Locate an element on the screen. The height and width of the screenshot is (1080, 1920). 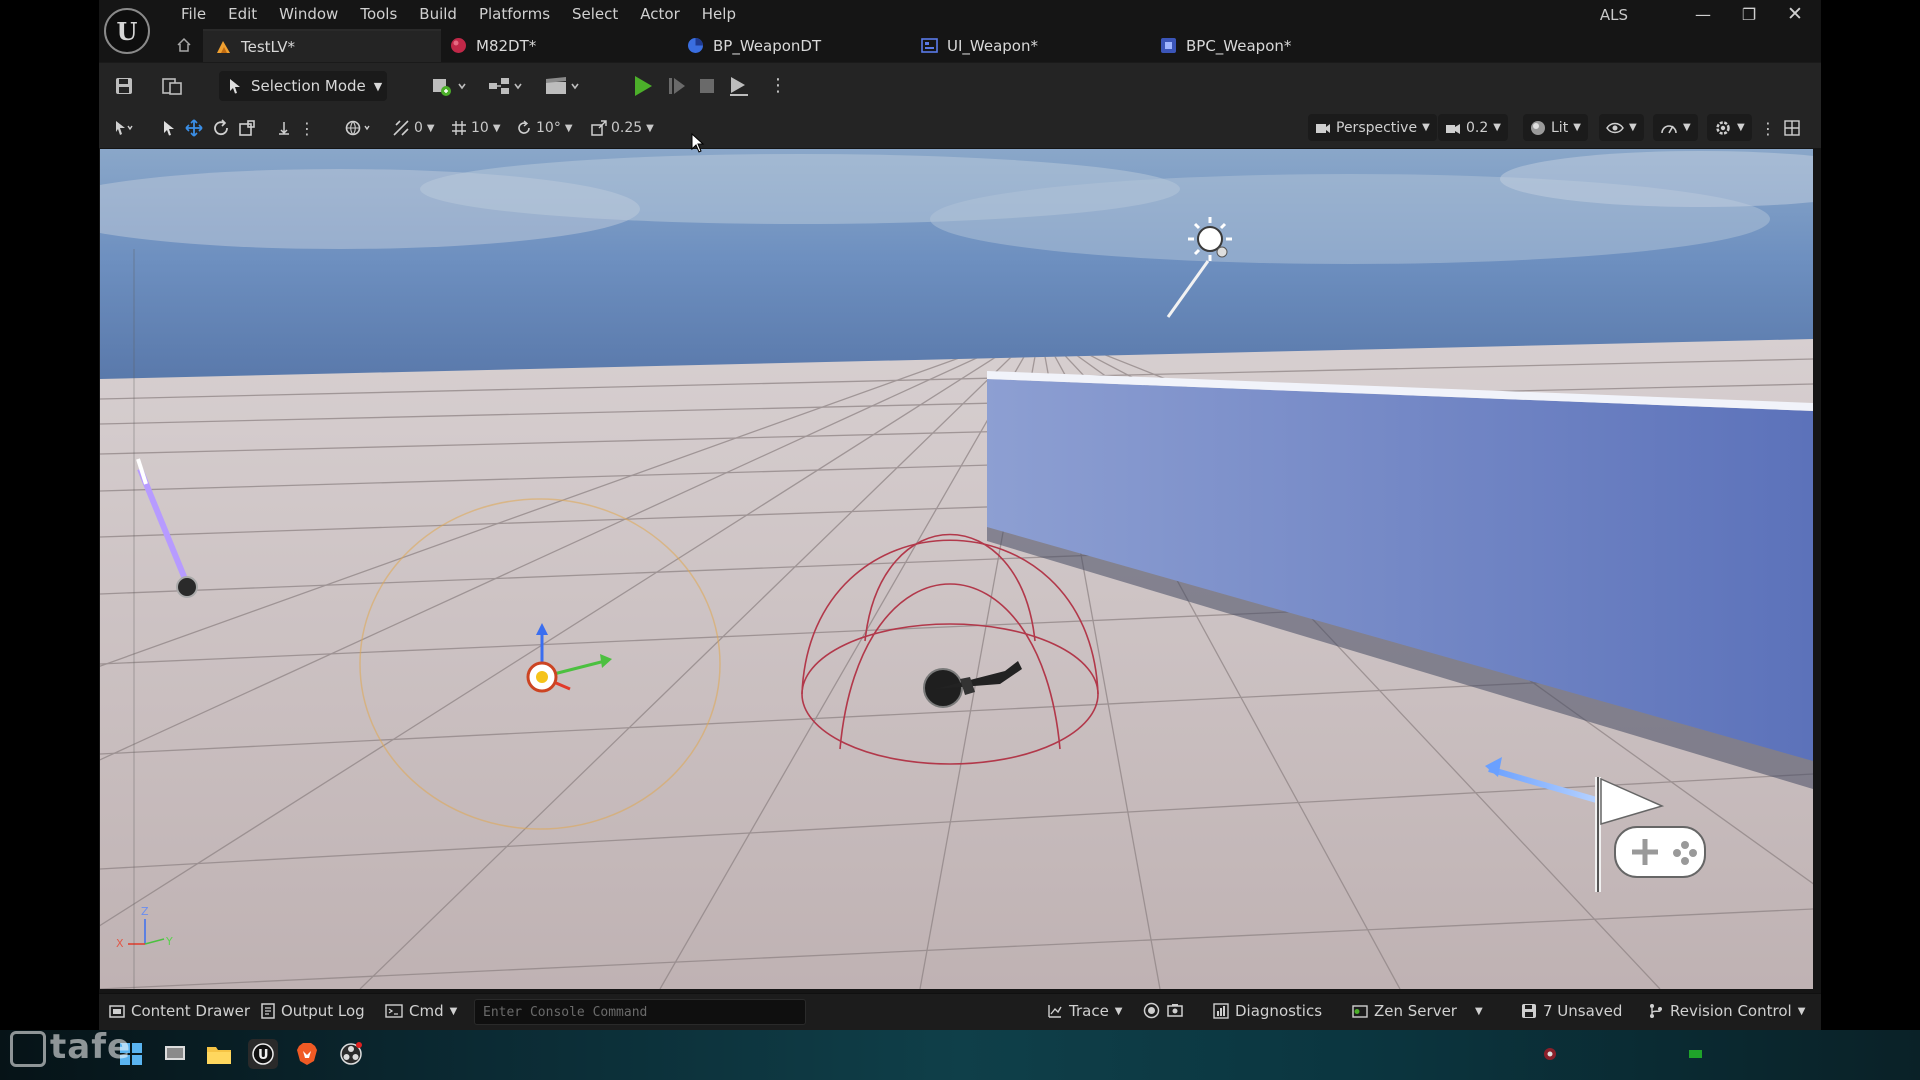
tab-m82dt: M82DT* is located at coordinates (540, 45).